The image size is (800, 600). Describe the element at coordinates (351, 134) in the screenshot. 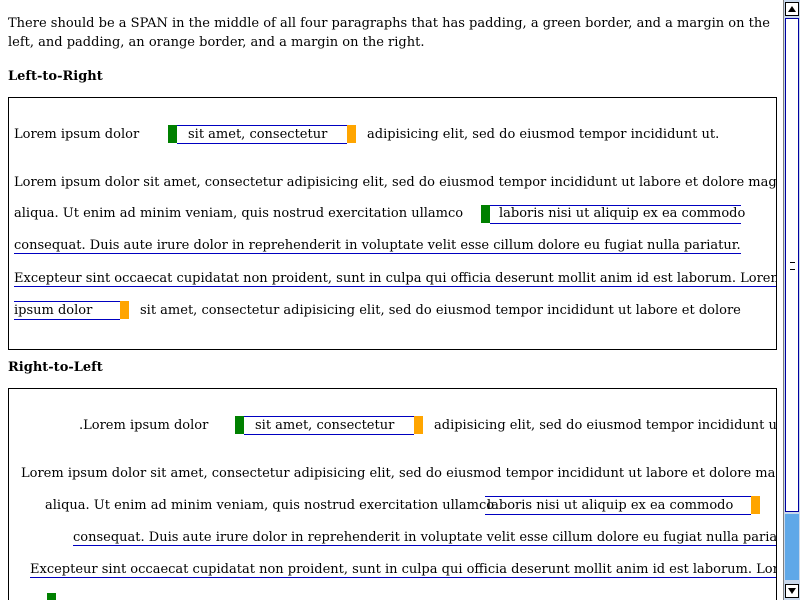

I see `ltr-p1-orange-border` at that location.